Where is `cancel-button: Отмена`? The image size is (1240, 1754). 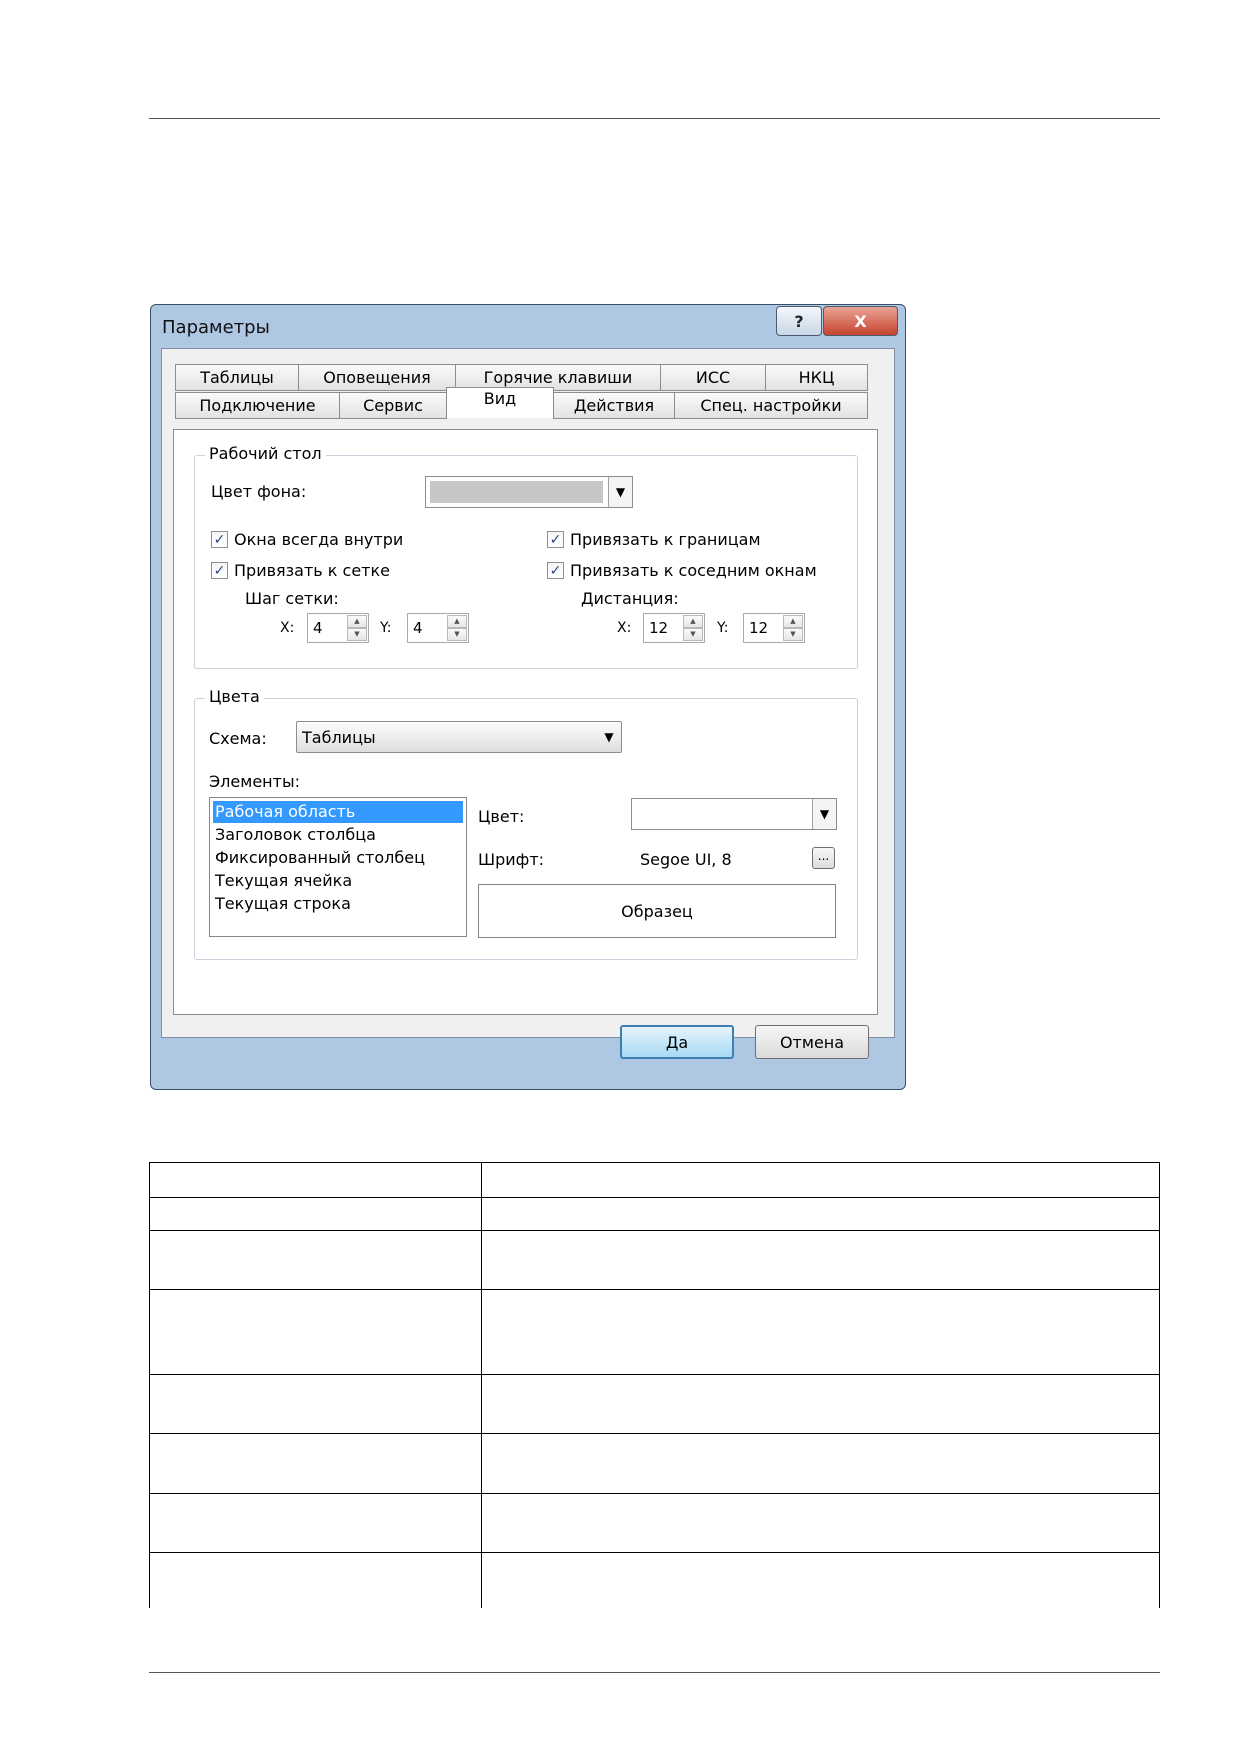 cancel-button: Отмена is located at coordinates (812, 1042).